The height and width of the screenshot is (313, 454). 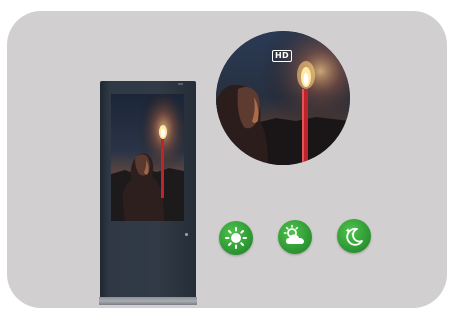 I want to click on sunny-mode-button, so click(x=236, y=238).